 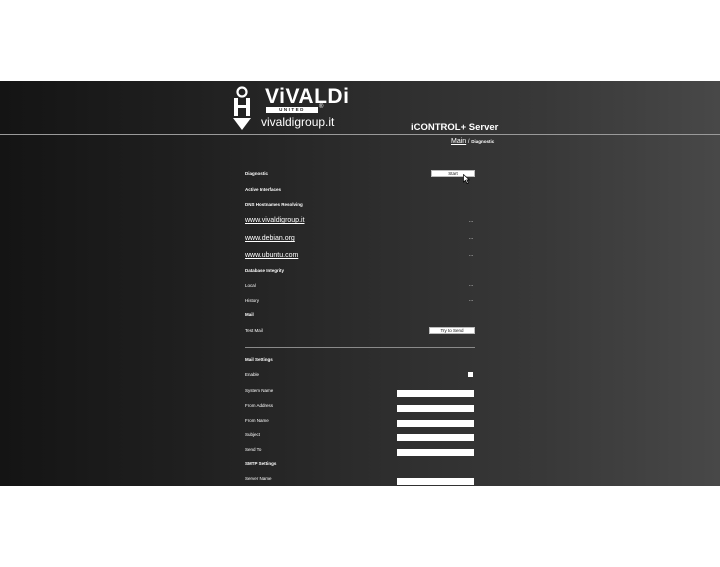 I want to click on enable-label: Enable, so click(x=252, y=374).